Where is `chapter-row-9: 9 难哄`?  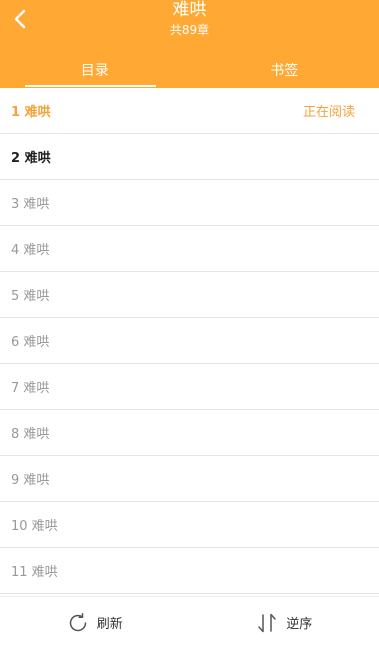
chapter-row-9: 9 难哄 is located at coordinates (189, 479).